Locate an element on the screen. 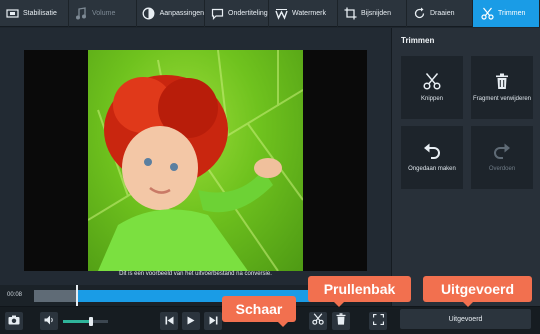  volume-slider is located at coordinates (85, 321).